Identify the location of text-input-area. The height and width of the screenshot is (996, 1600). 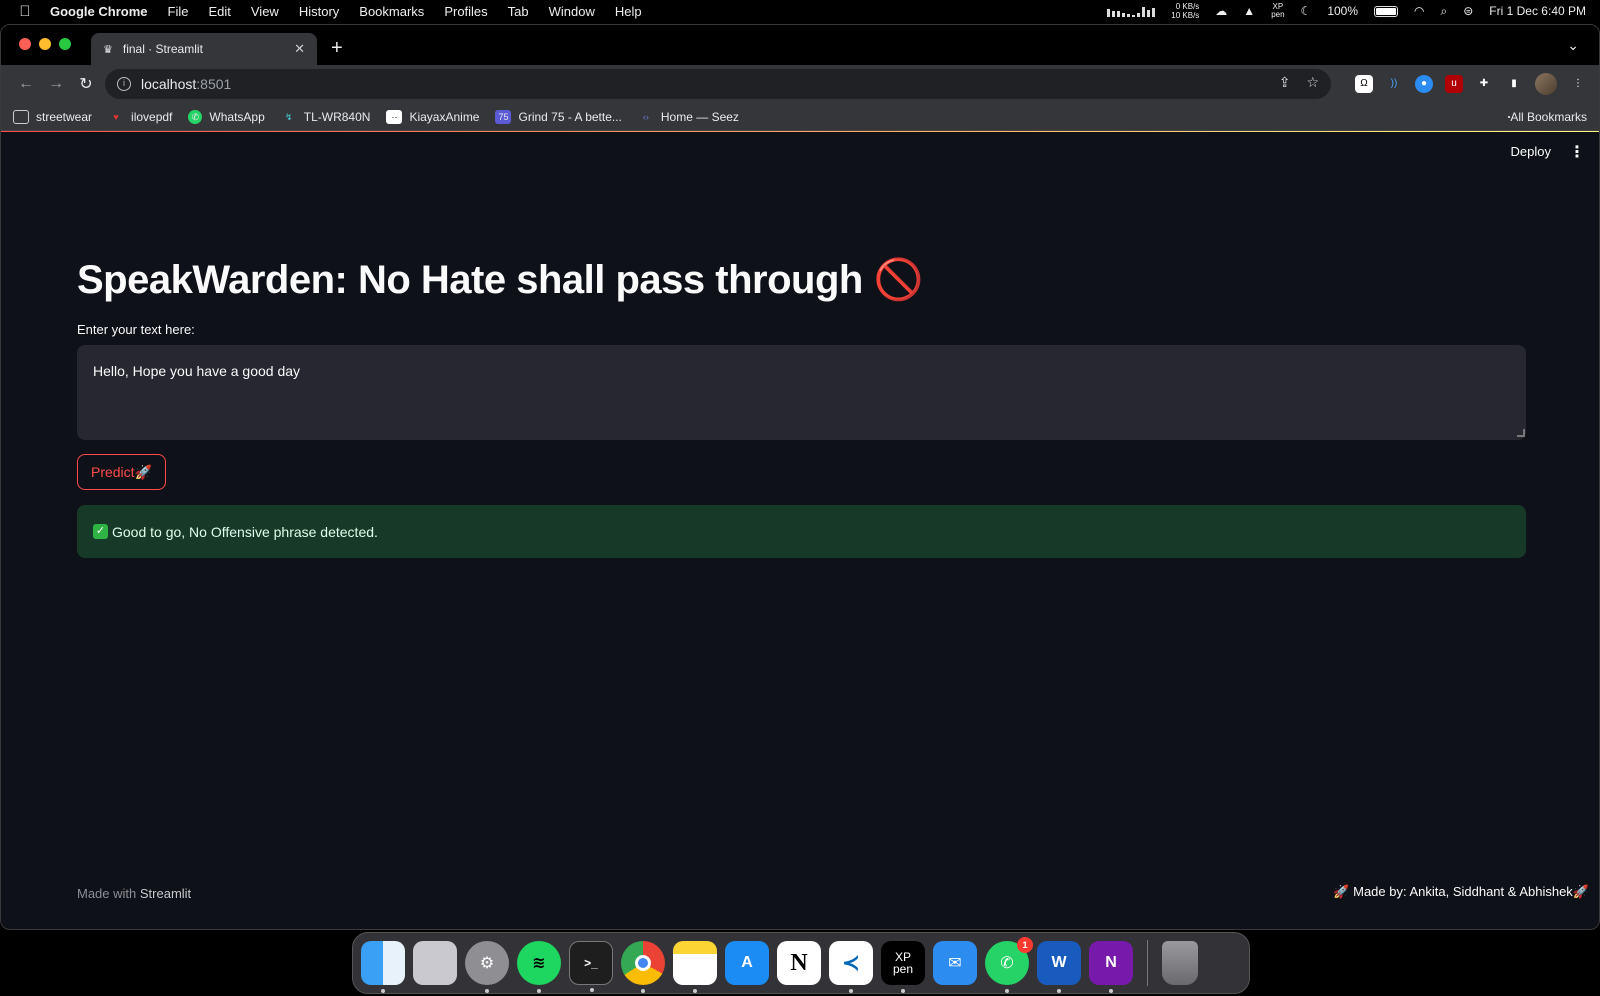
(801, 392).